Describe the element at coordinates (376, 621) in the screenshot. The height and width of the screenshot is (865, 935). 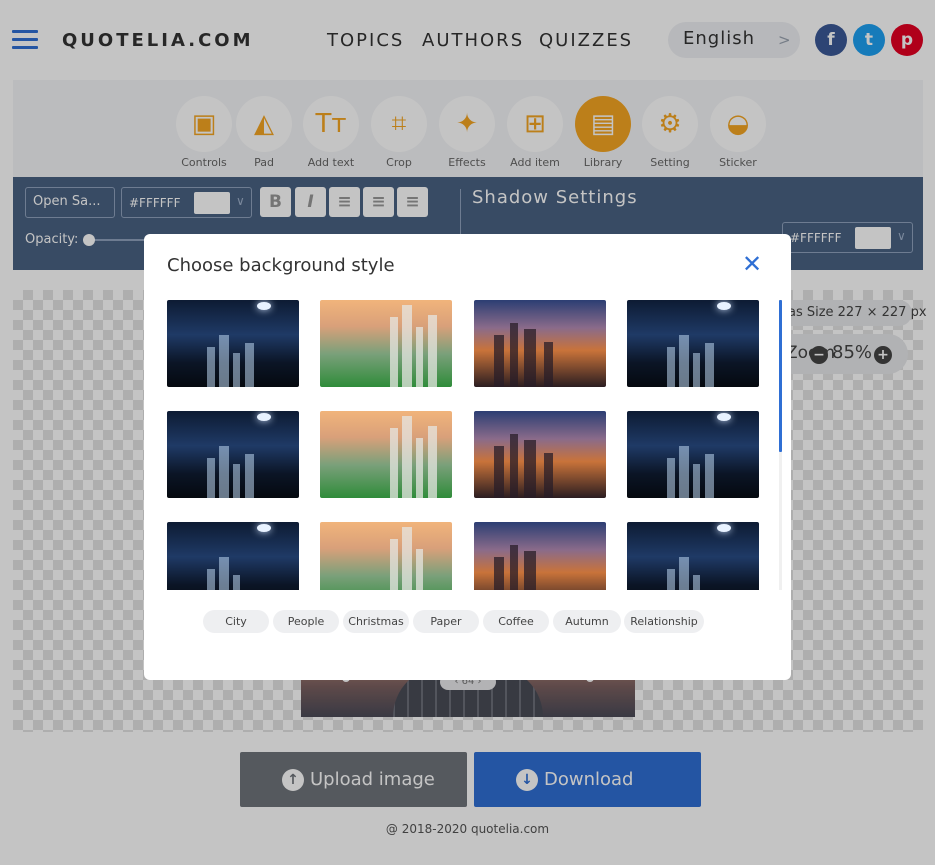
I see `category-chip-christmas: Christmas` at that location.